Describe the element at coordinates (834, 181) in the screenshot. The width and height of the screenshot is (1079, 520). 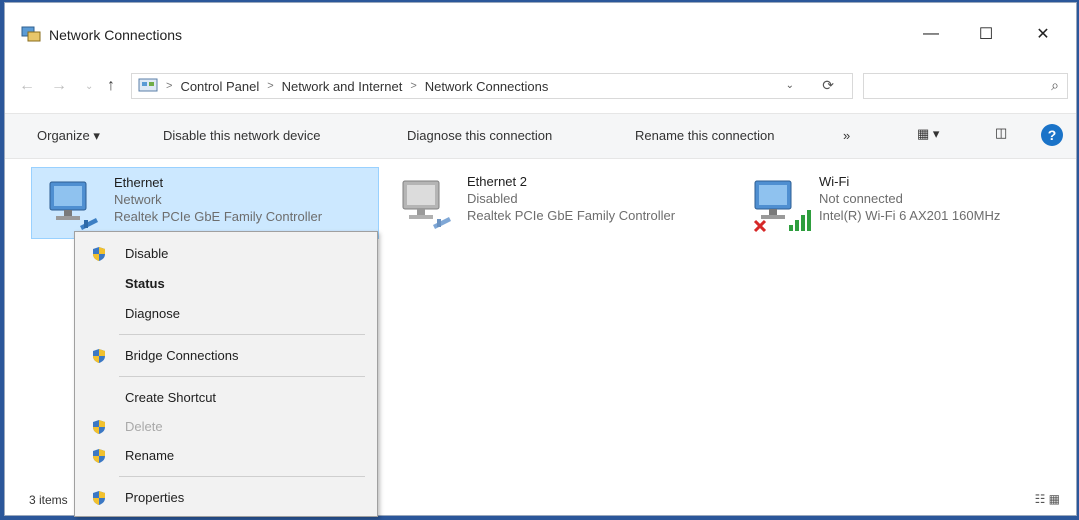
I see `connection-name: Wi-Fi` at that location.